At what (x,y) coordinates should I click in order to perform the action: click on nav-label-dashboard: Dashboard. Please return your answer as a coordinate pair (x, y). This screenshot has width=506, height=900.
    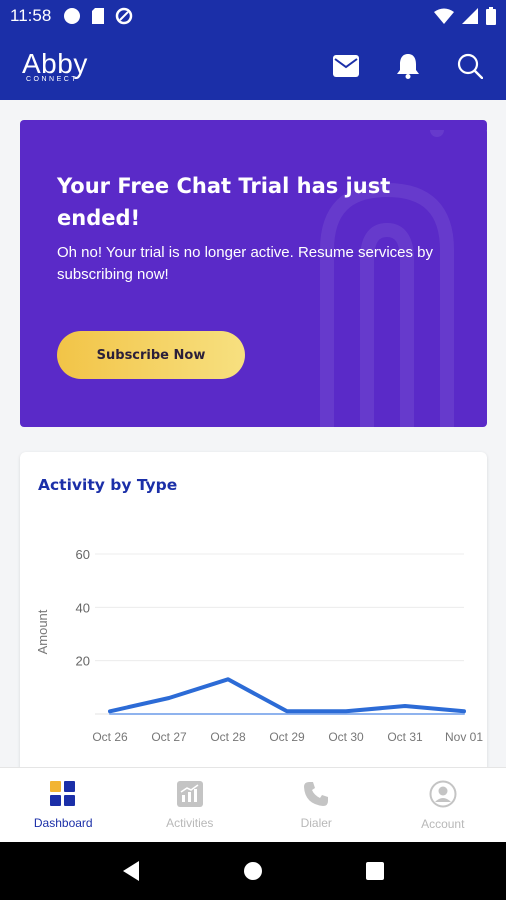
    Looking at the image, I should click on (63, 822).